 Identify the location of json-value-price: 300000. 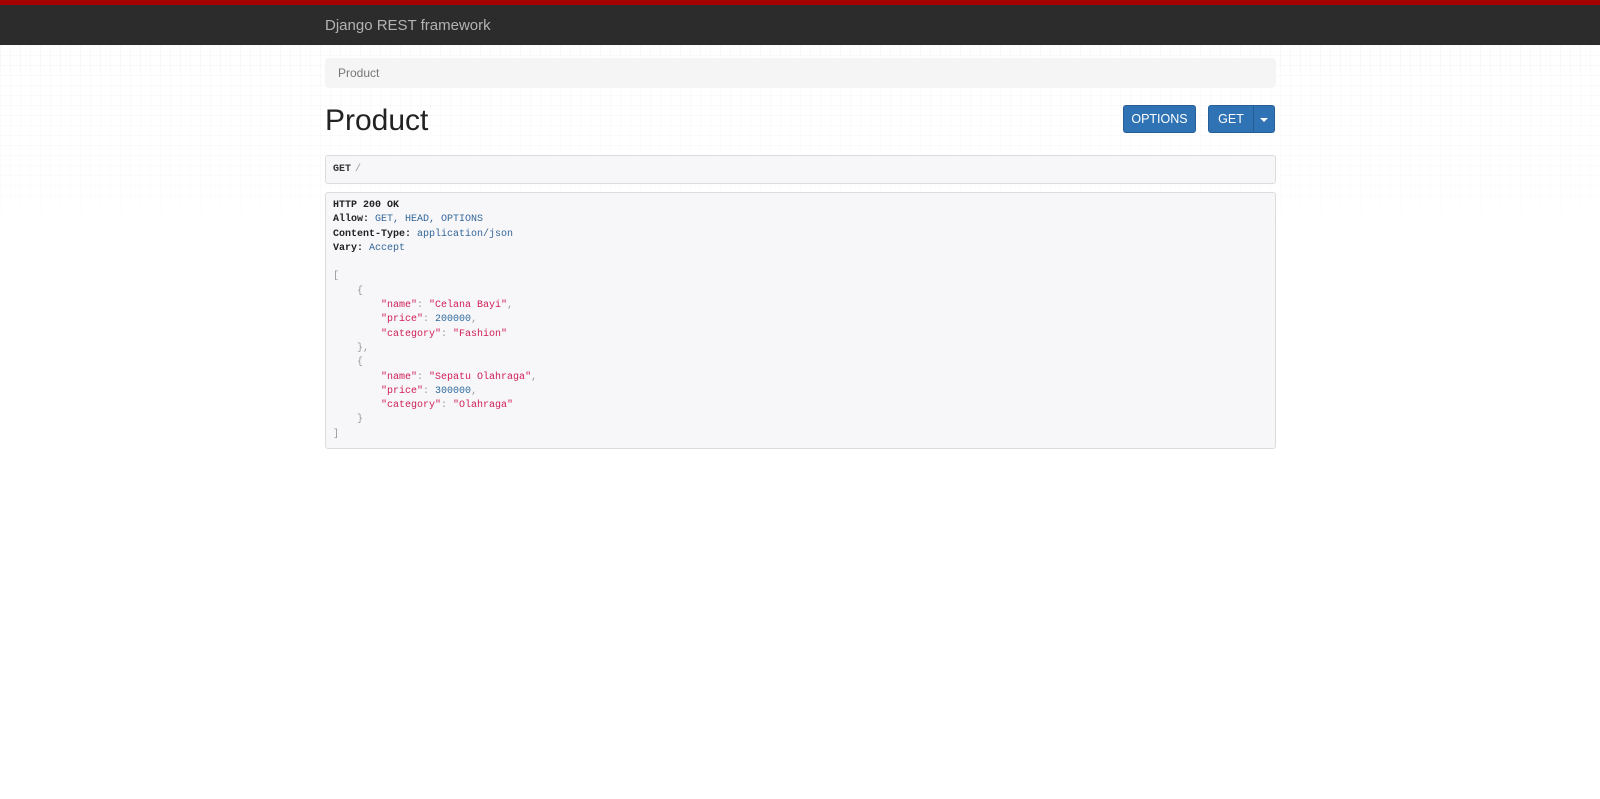
(453, 391).